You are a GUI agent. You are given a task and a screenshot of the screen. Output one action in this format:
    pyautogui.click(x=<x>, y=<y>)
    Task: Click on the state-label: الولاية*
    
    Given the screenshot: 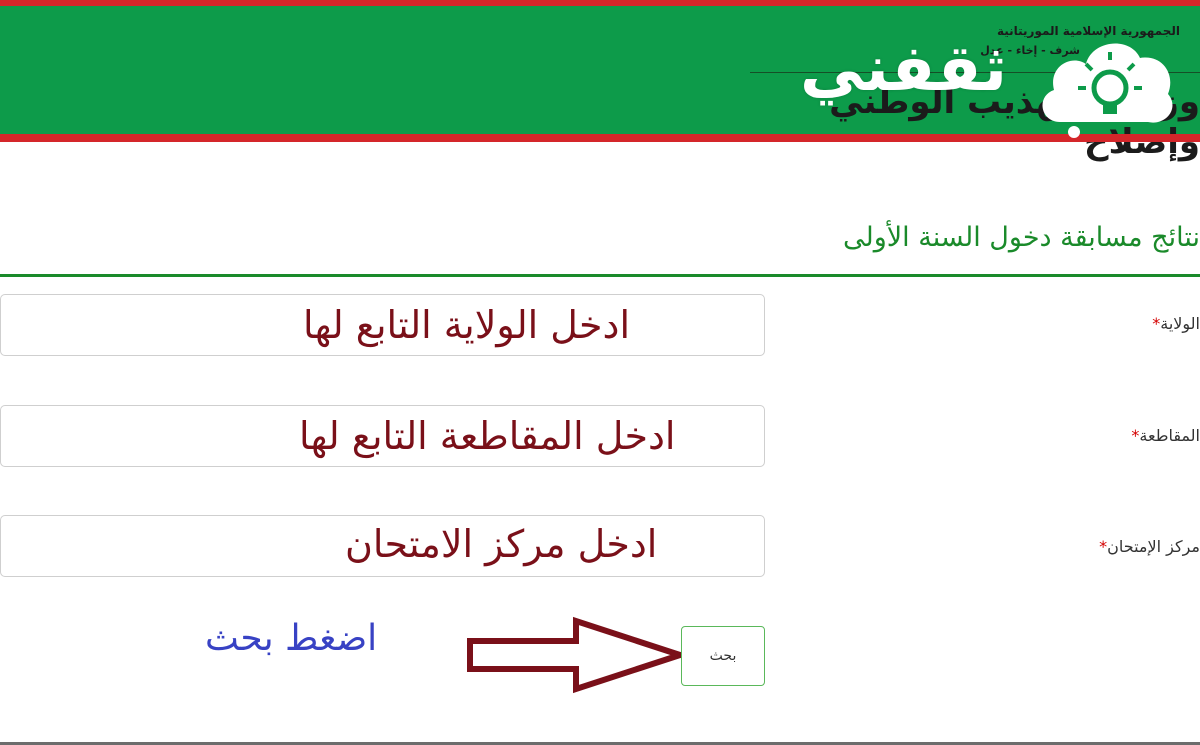 What is the action you would take?
    pyautogui.click(x=1176, y=323)
    